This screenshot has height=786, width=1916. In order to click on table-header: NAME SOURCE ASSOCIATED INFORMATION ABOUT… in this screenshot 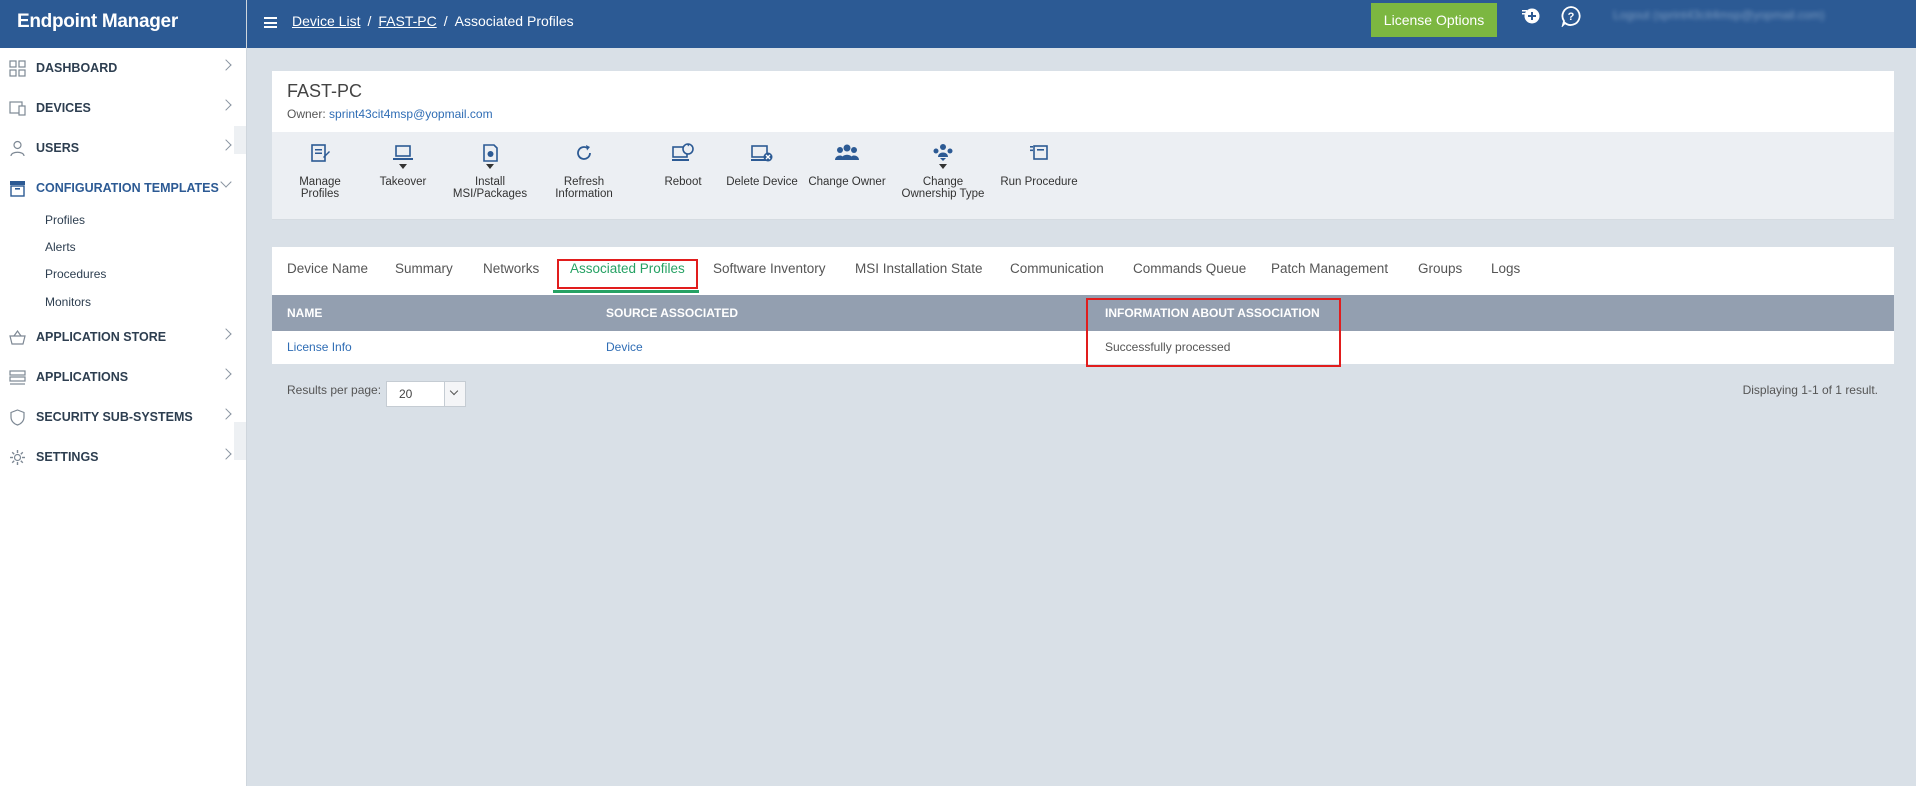, I will do `click(1083, 313)`.